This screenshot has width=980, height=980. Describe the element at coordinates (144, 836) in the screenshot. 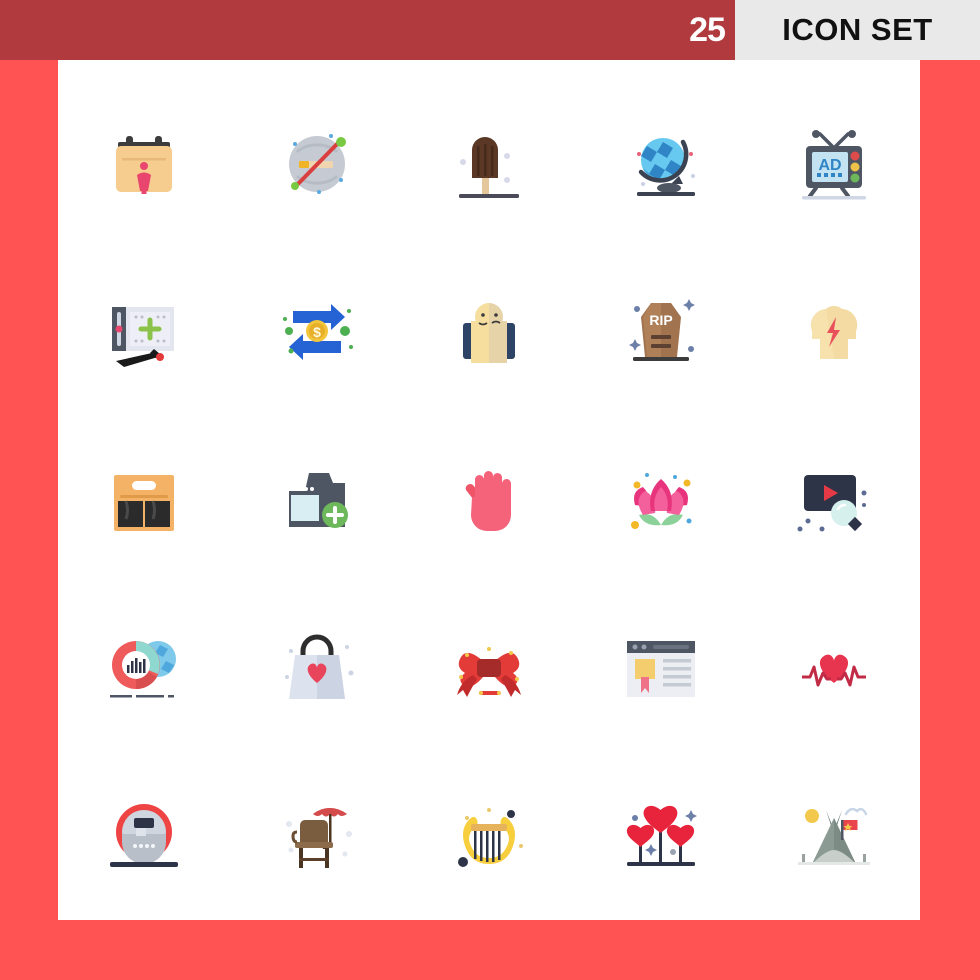

I see `icon-cell-round-monitor` at that location.